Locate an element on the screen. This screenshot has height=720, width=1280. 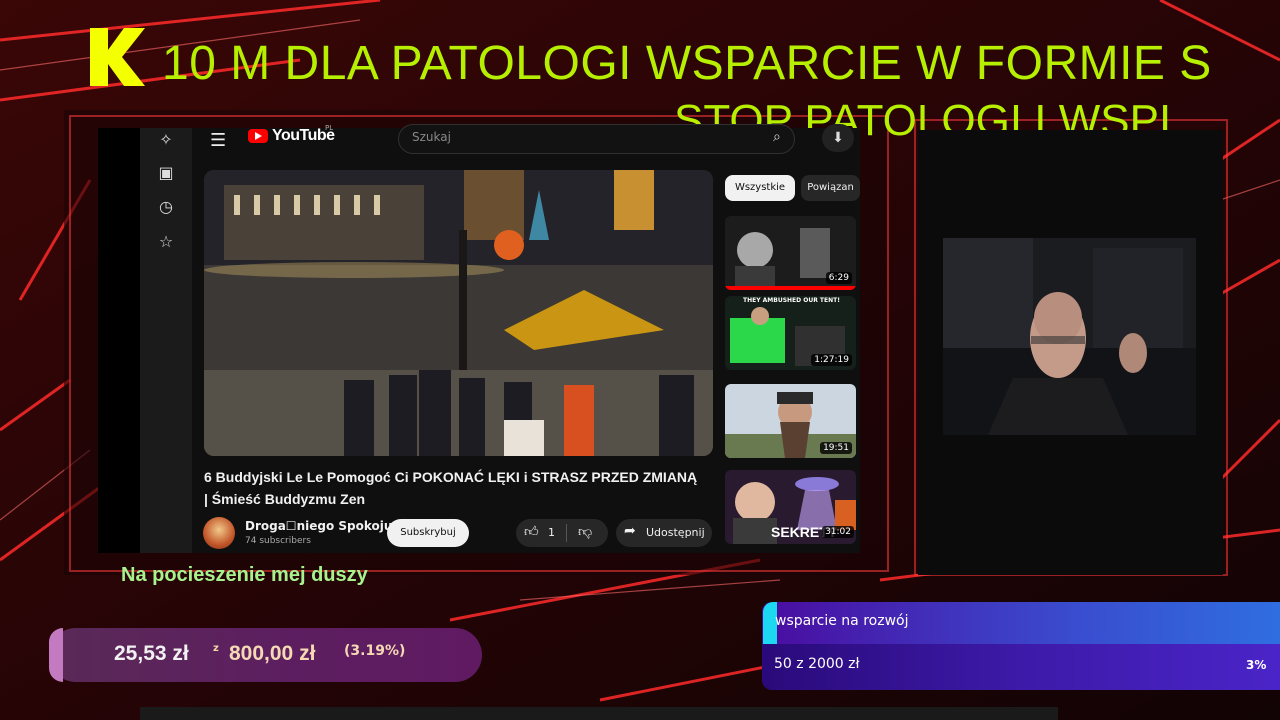
history-icon: ◷ is located at coordinates (166, 207).